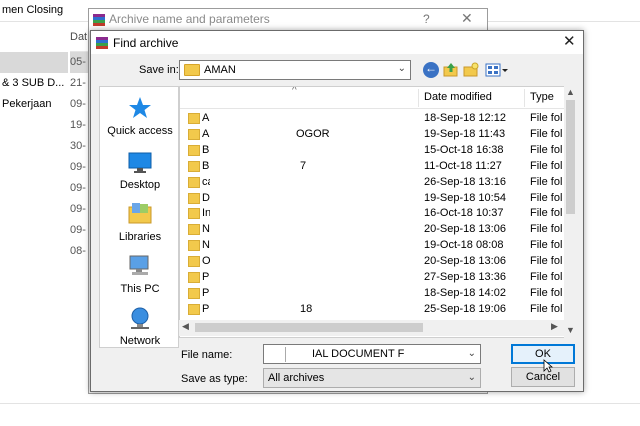  Describe the element at coordinates (569, 41) in the screenshot. I see `find-close-button: ✕` at that location.